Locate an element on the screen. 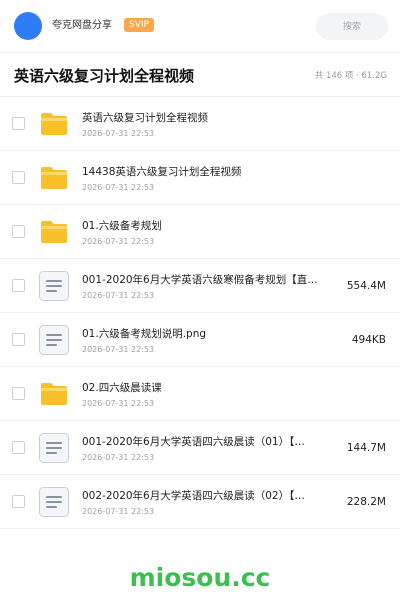 Image resolution: width=400 pixels, height=600 pixels. item-size: 494KB is located at coordinates (368, 340).